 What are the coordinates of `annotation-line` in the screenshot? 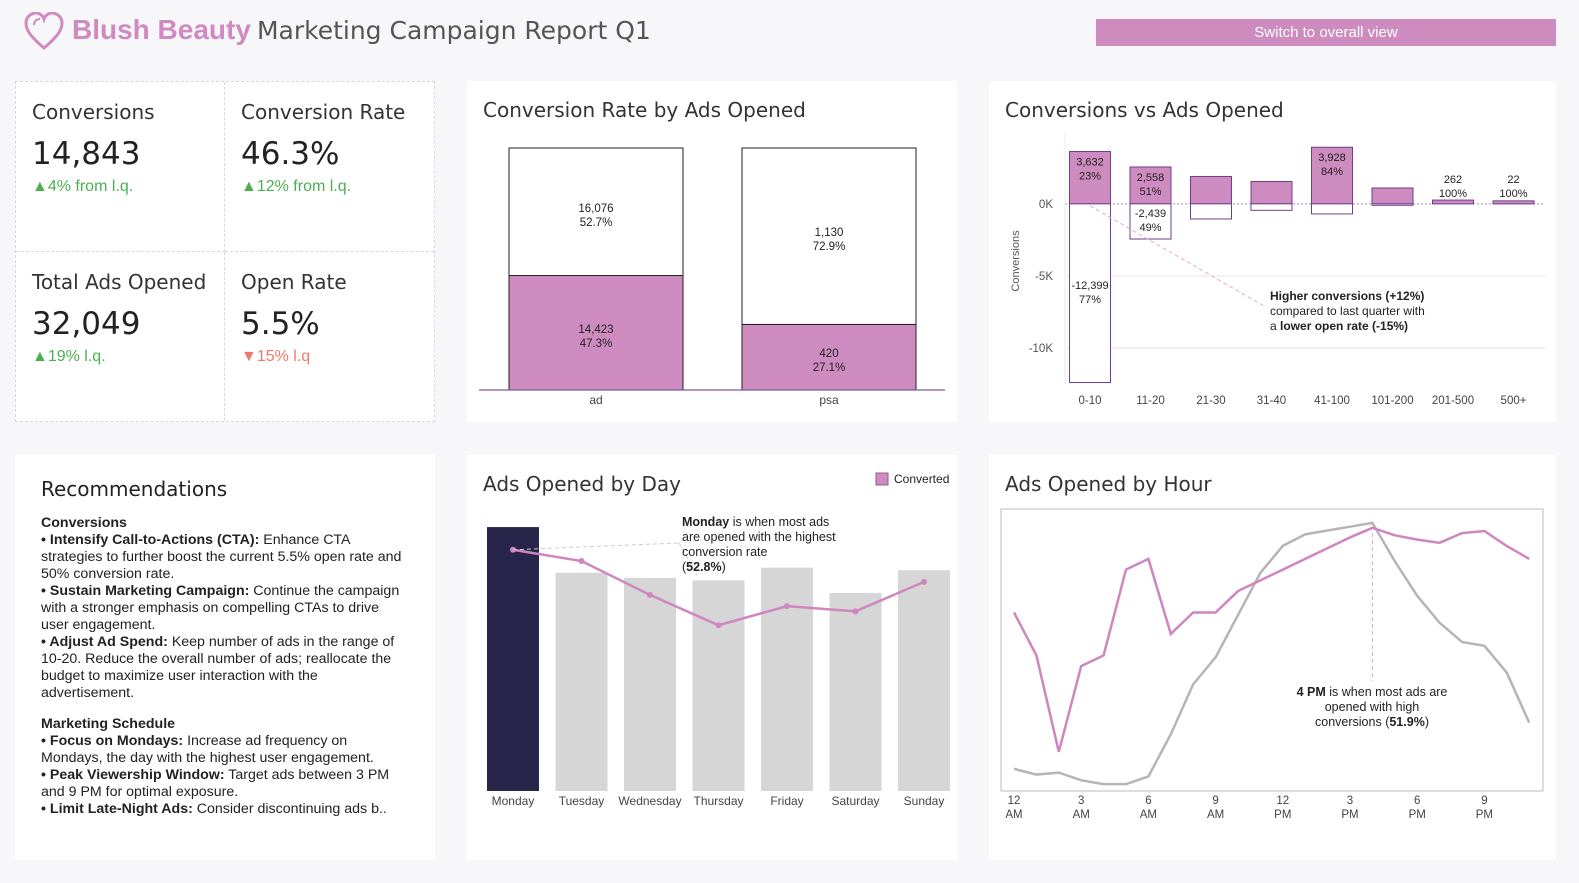 It's located at (1177, 256).